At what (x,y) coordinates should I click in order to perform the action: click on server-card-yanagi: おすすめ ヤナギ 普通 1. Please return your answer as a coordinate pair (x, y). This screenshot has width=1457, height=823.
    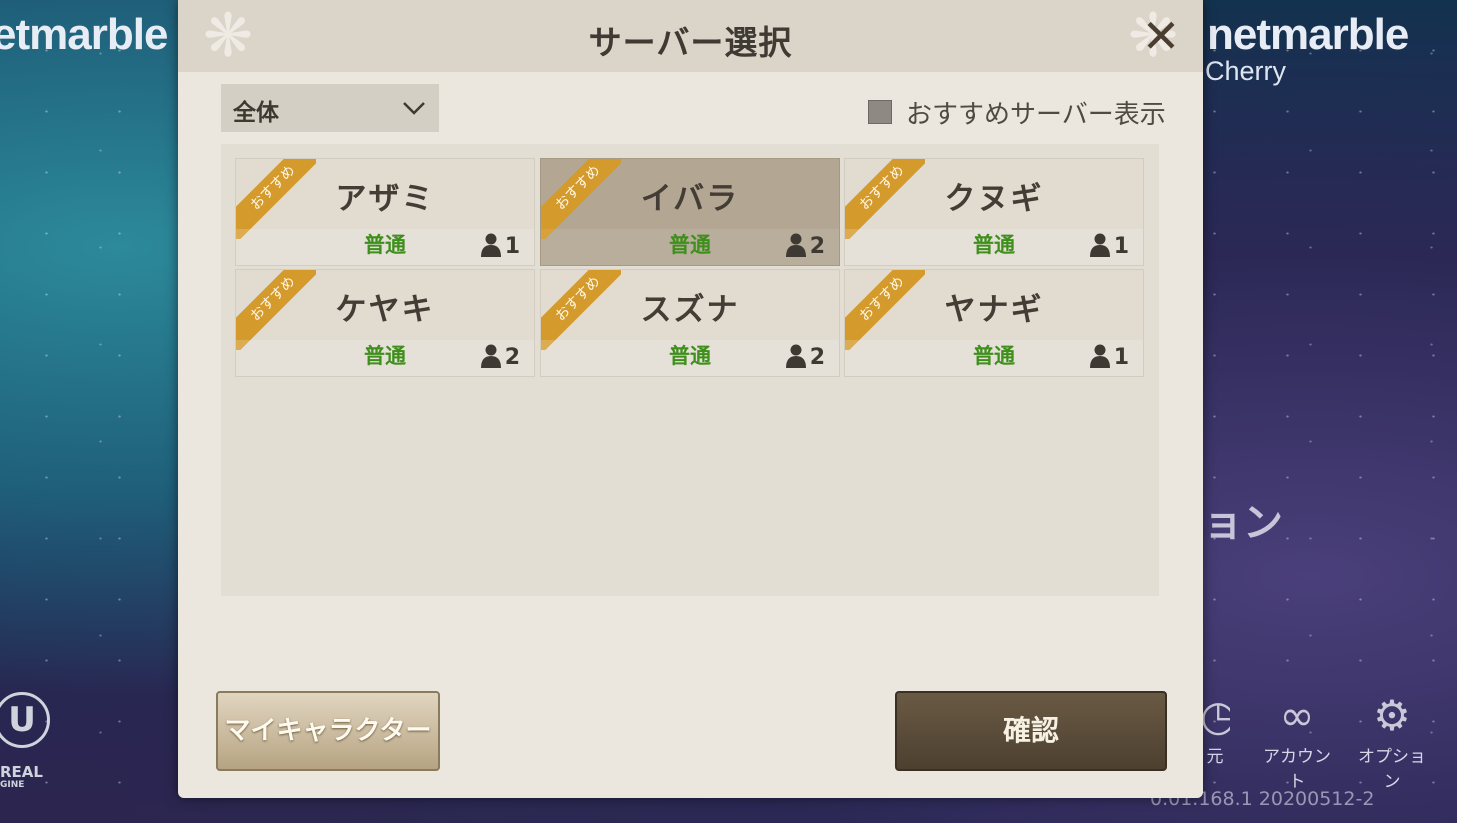
    Looking at the image, I should click on (994, 323).